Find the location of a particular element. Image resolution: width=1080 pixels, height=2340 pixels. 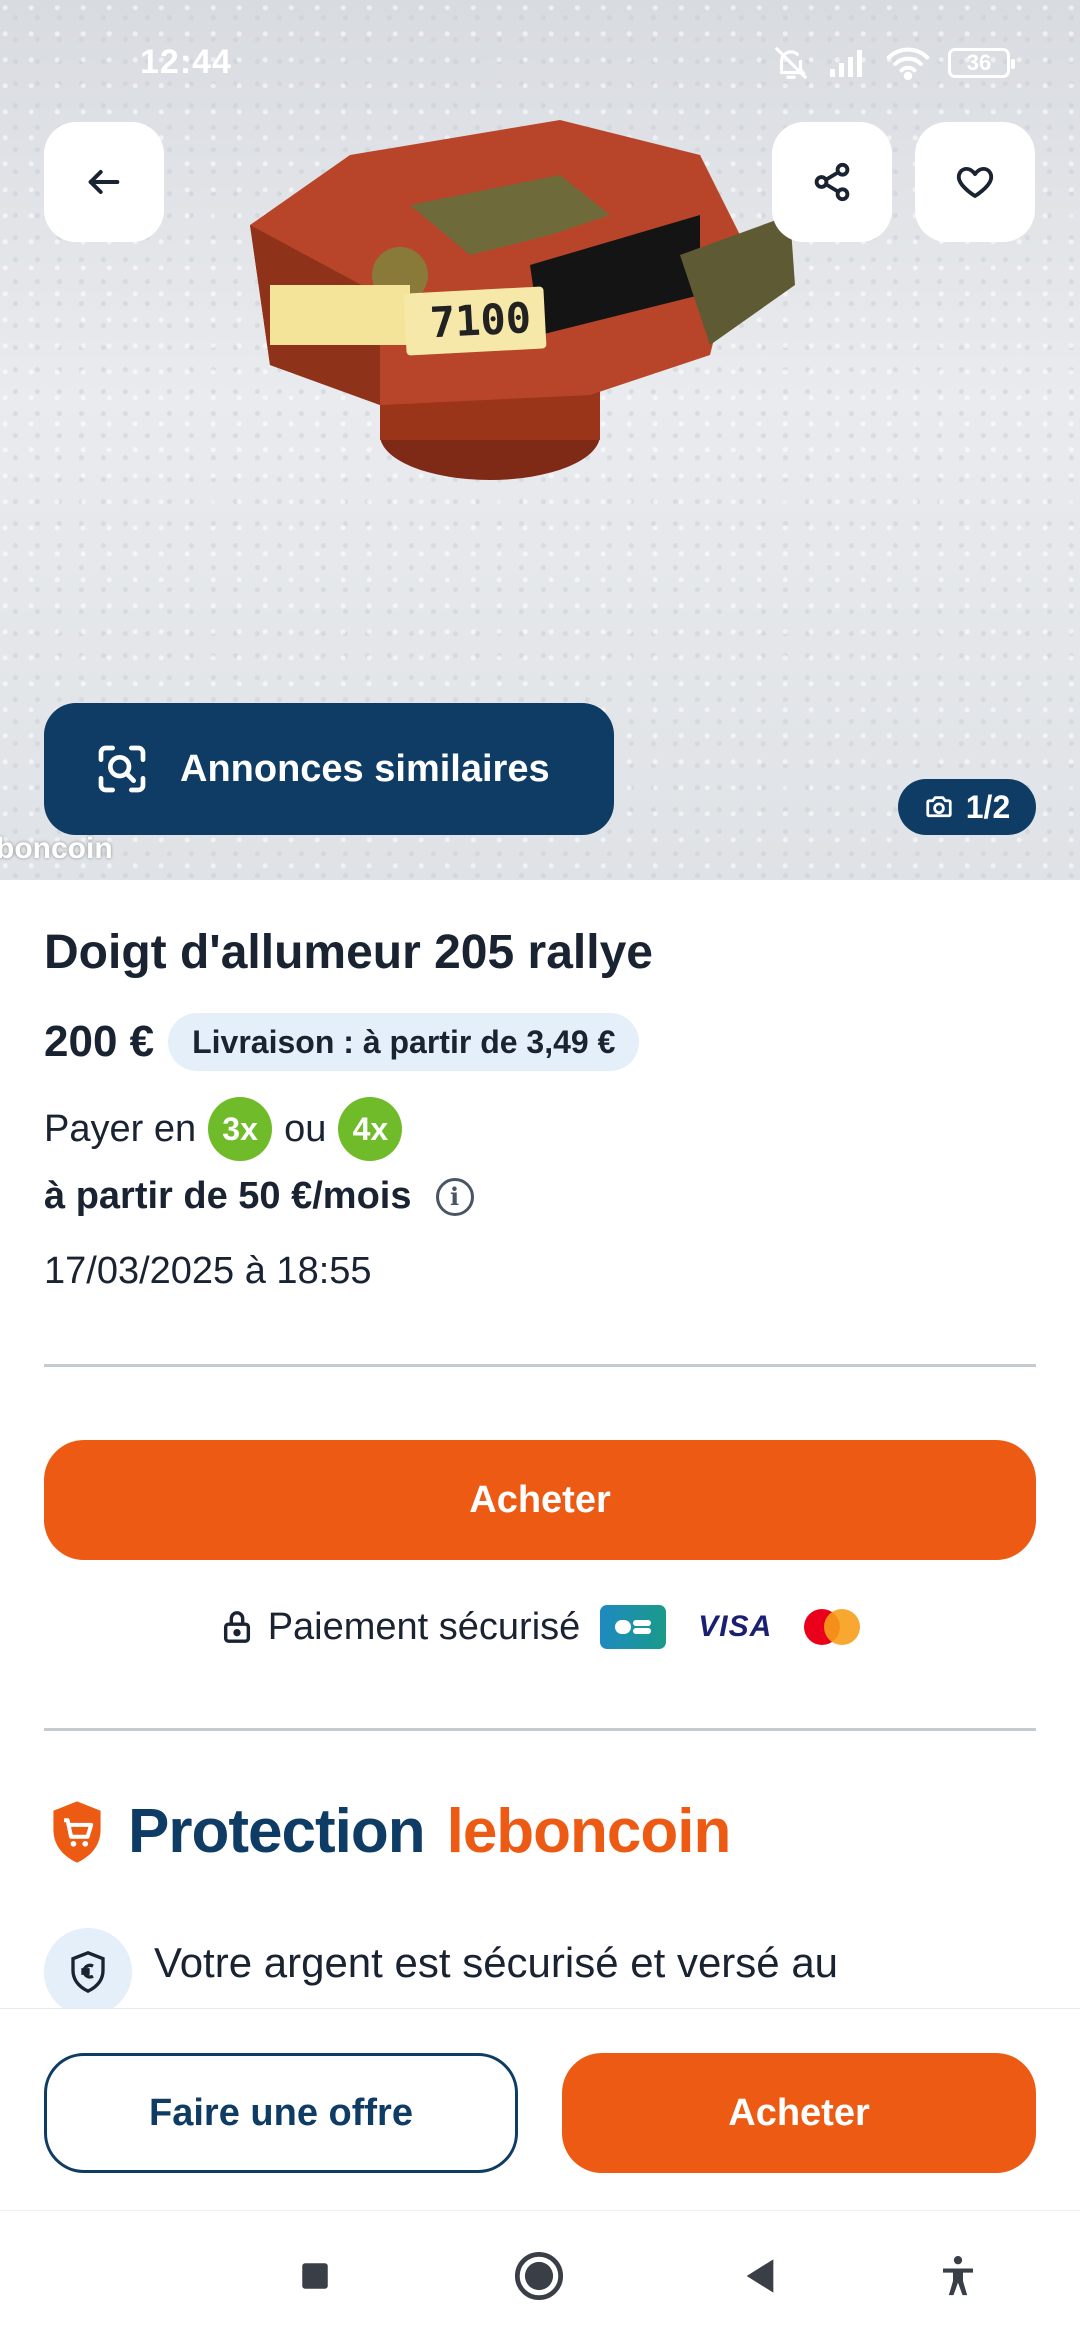

favorite-button is located at coordinates (975, 182).